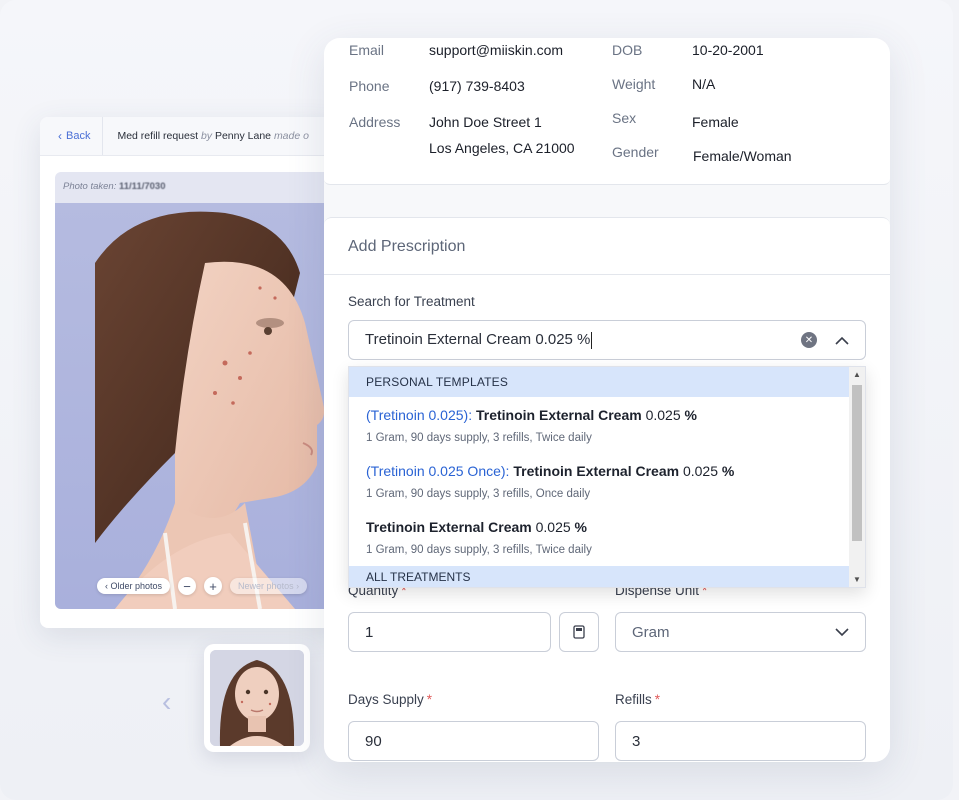 The image size is (959, 800). I want to click on dropdown-scrollbar: ▲ ▼, so click(857, 477).